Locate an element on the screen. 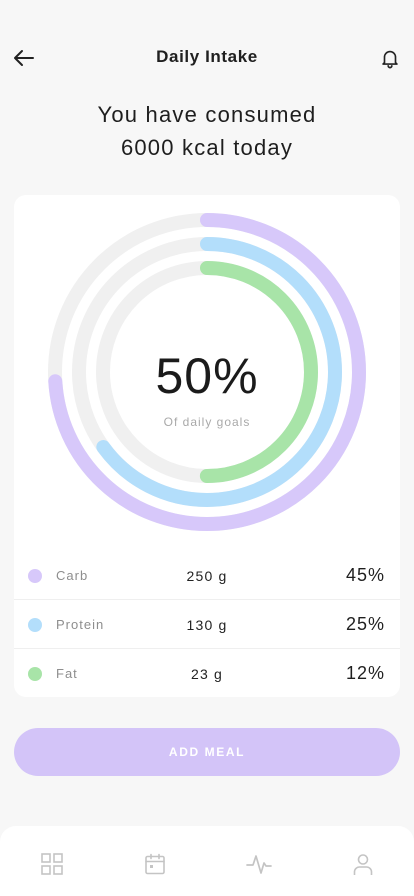  page-title: Daily Intake is located at coordinates (207, 56).